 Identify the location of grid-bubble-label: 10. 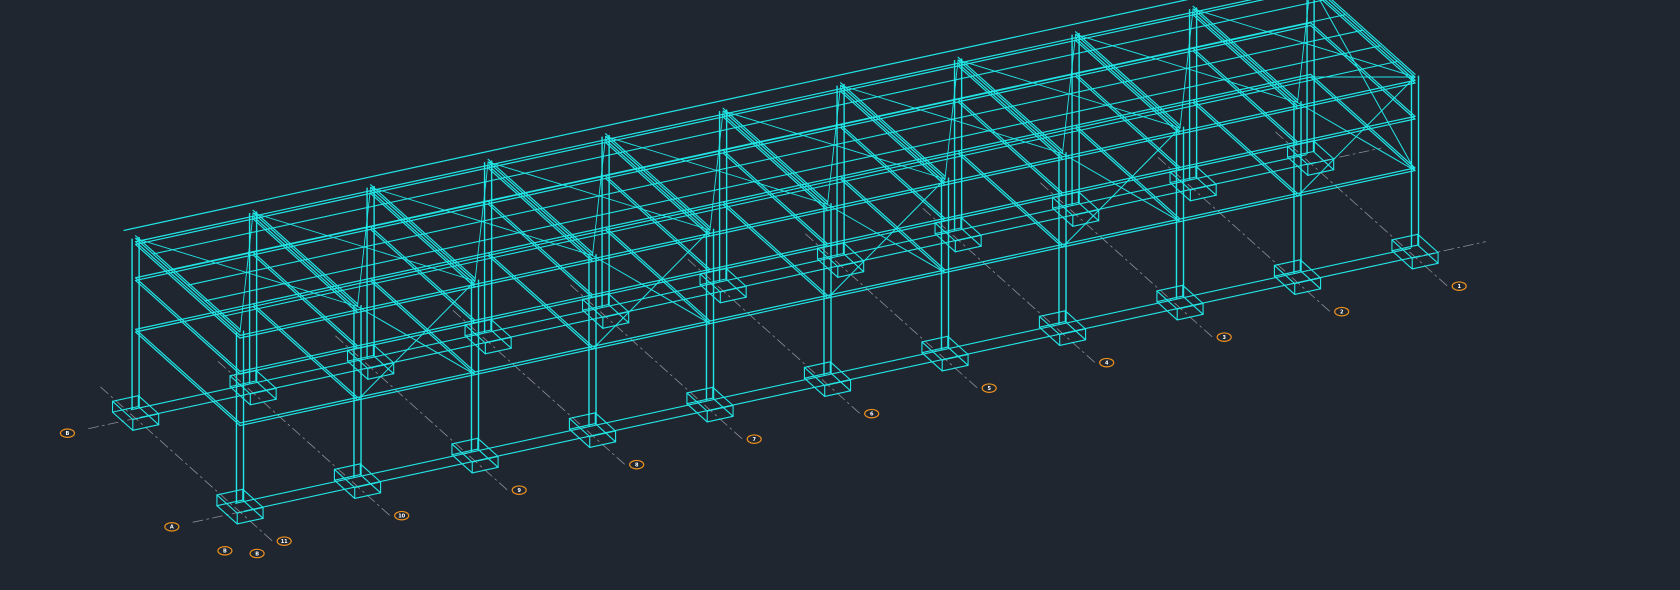
(401, 516).